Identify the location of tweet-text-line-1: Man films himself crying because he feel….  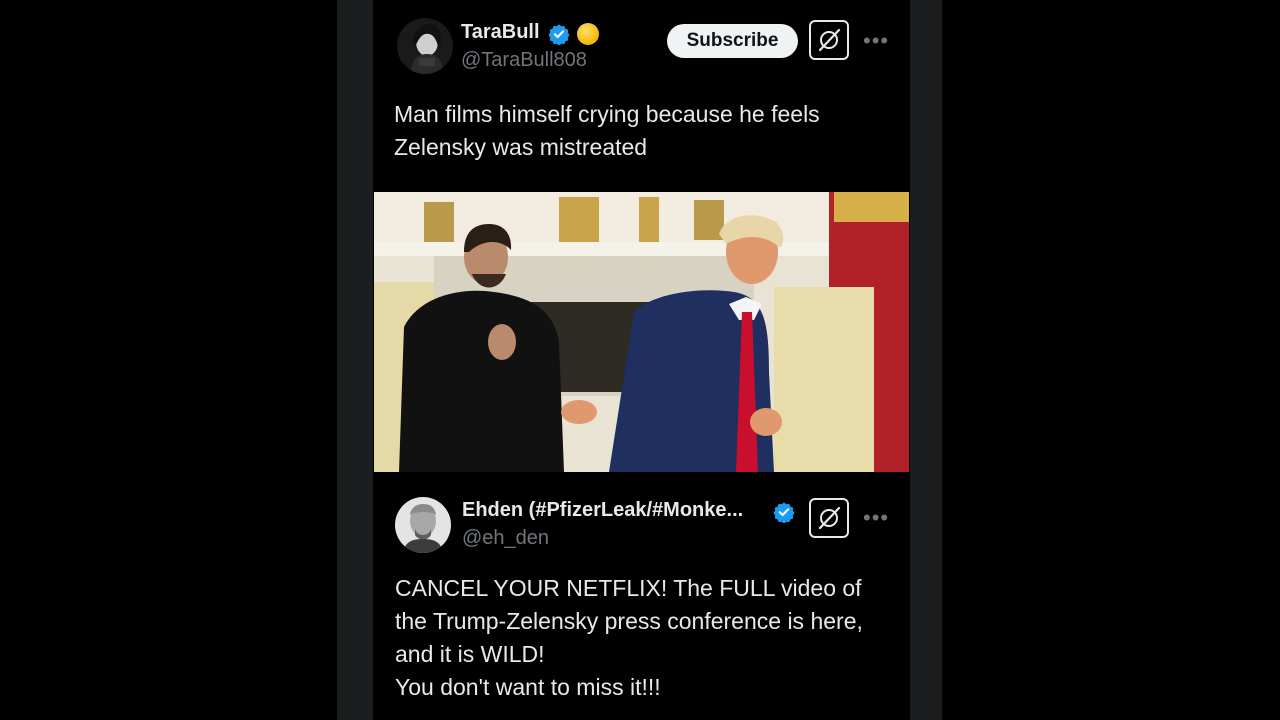
(607, 114).